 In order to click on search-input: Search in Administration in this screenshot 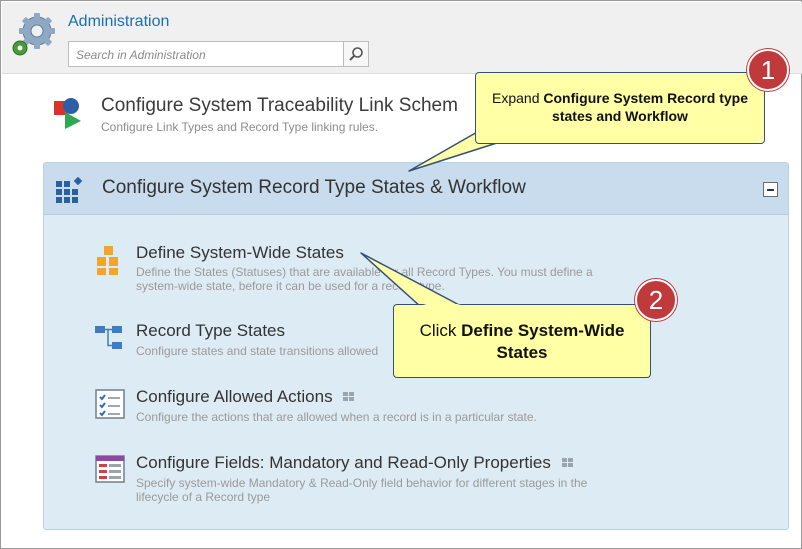, I will do `click(206, 54)`.